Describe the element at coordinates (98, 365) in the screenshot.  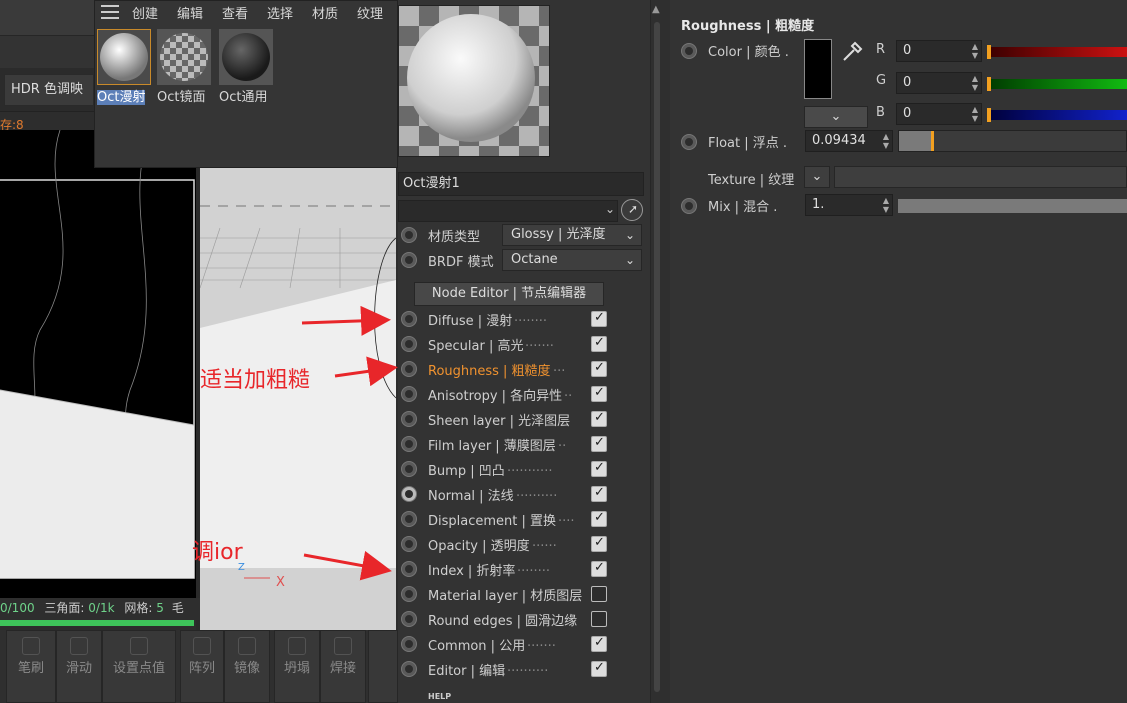
I see `viewport-left` at that location.